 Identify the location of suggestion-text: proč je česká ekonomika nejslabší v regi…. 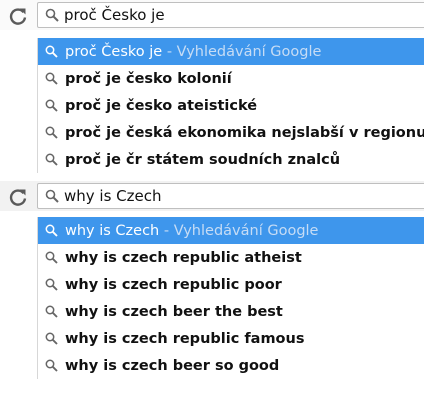
(244, 133).